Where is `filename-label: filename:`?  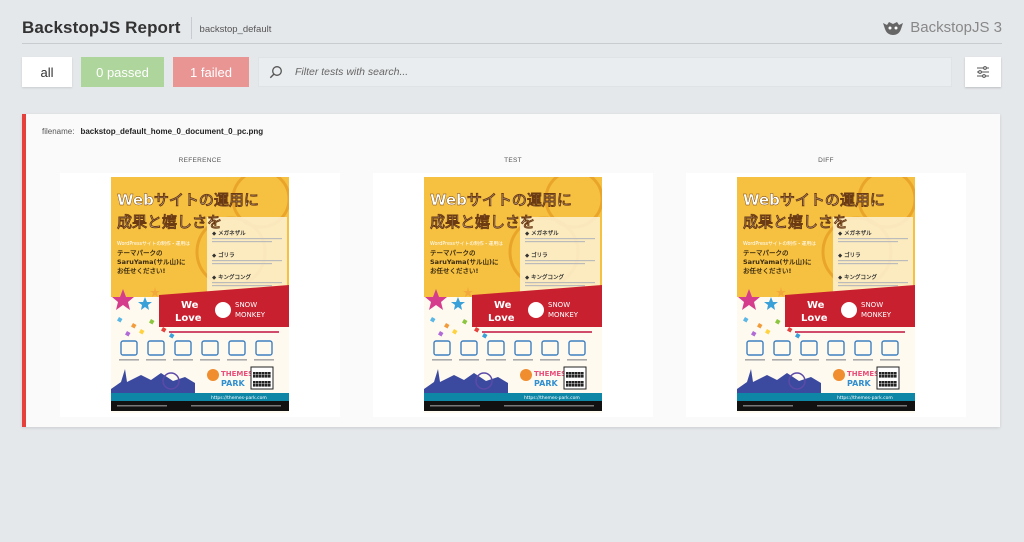
filename-label: filename: is located at coordinates (58, 131).